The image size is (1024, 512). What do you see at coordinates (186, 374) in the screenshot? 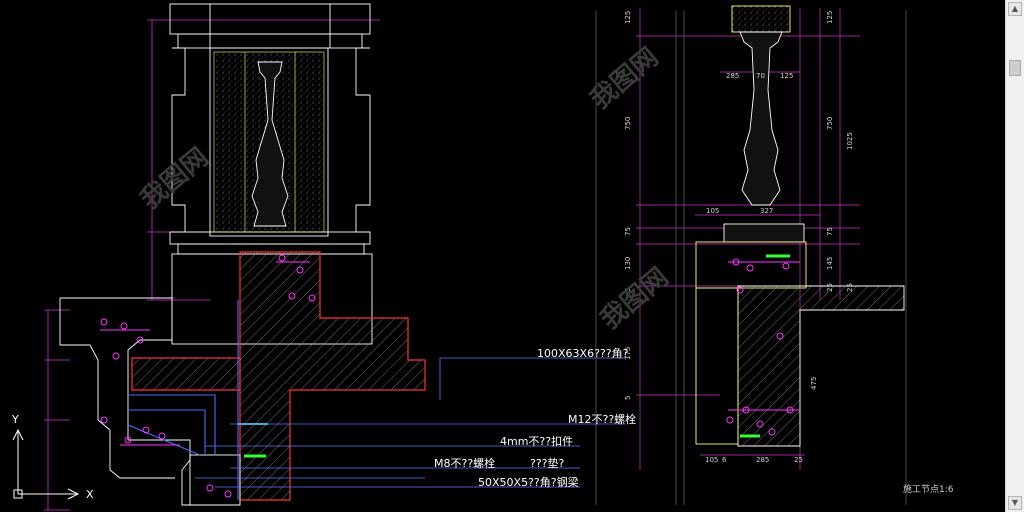
I see `left-concrete-ledge` at bounding box center [186, 374].